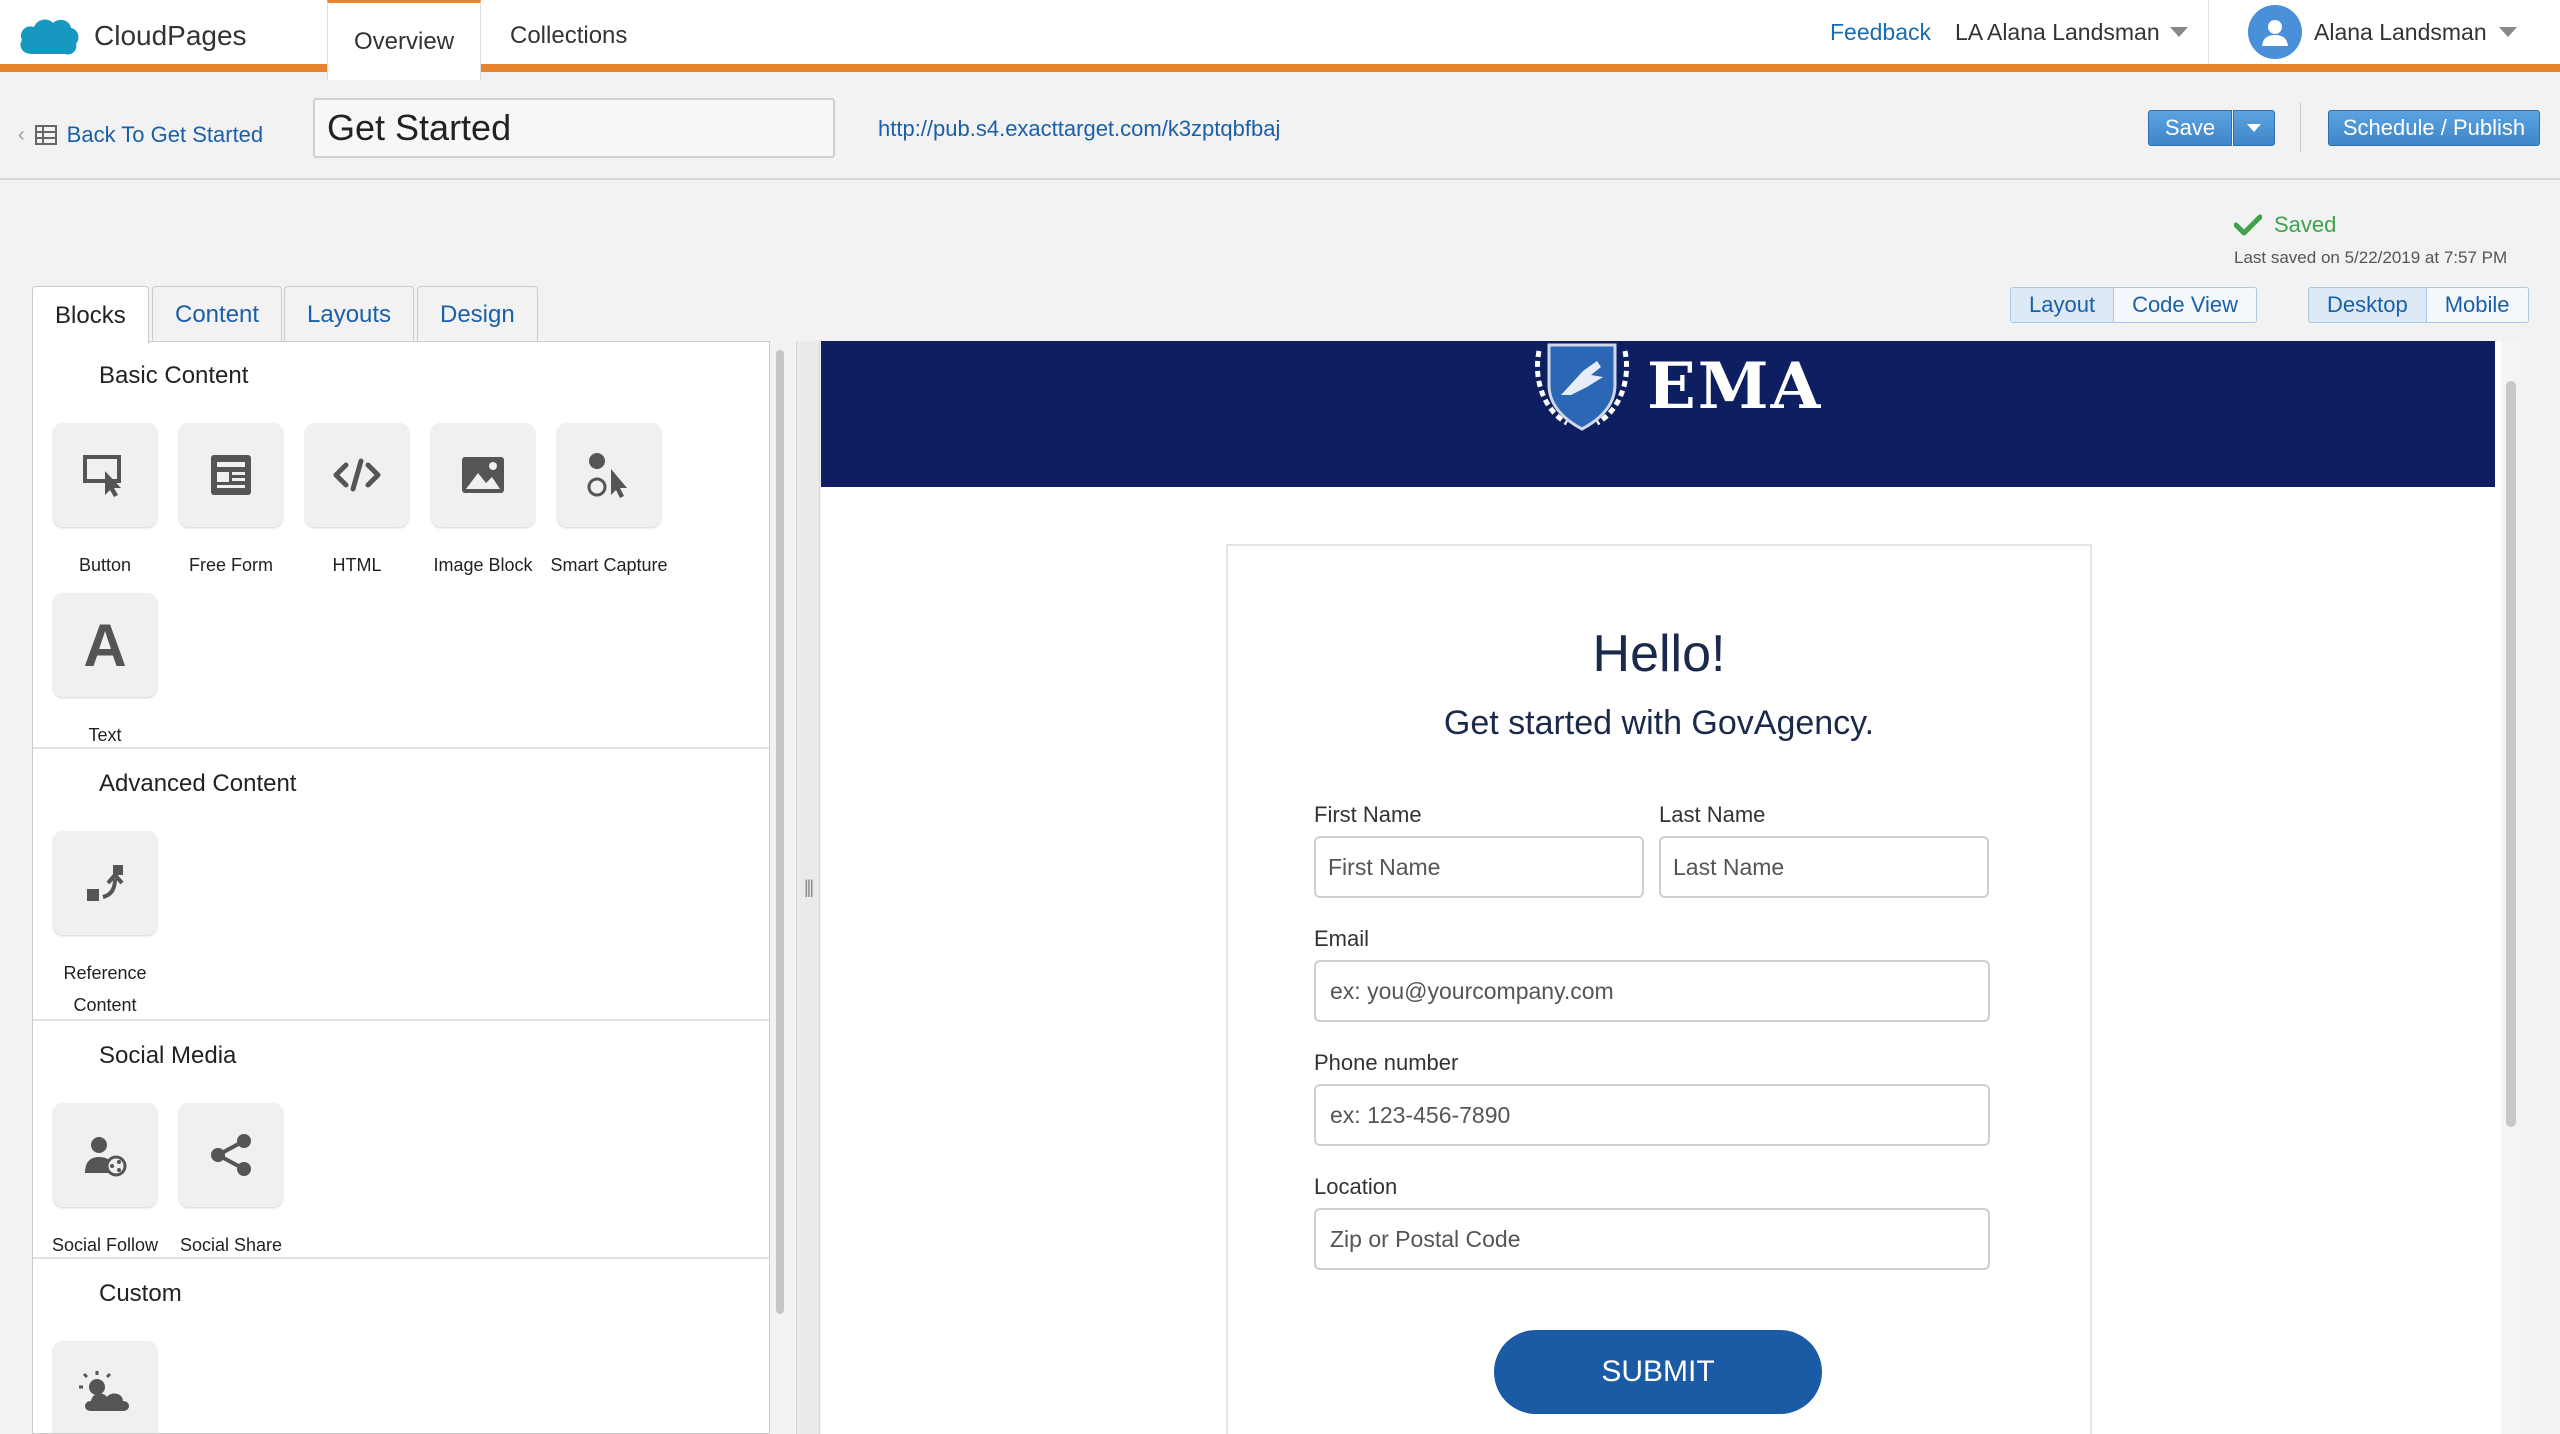 The width and height of the screenshot is (2560, 1434). I want to click on app-name: CloudPages, so click(170, 35).